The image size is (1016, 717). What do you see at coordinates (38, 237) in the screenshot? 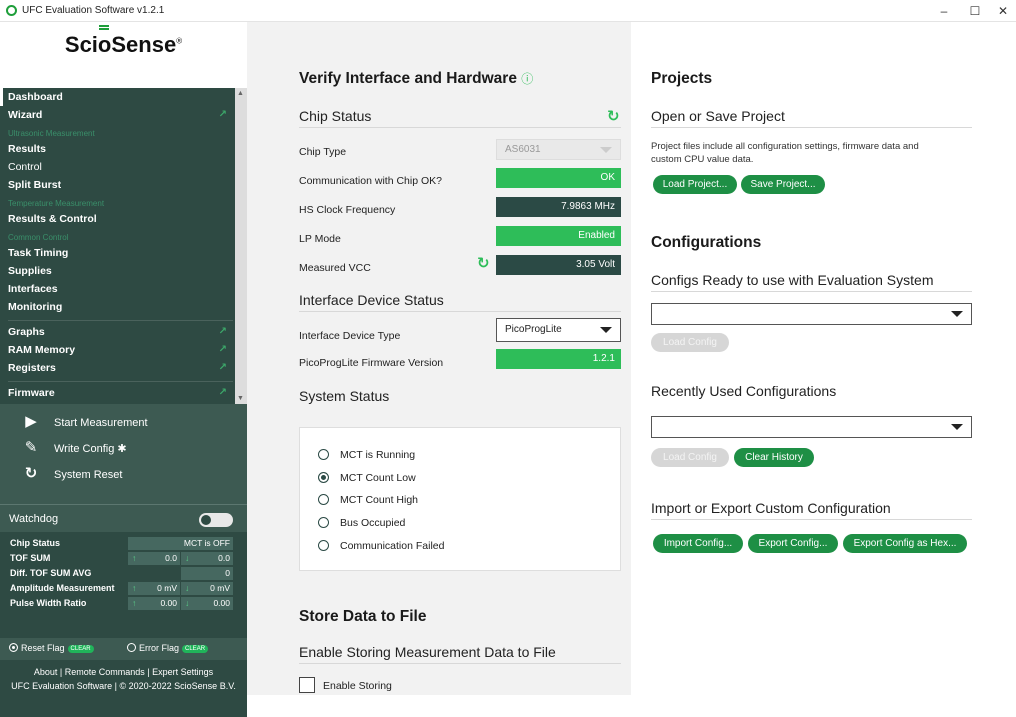
I see `nav-group-common: Common Control` at bounding box center [38, 237].